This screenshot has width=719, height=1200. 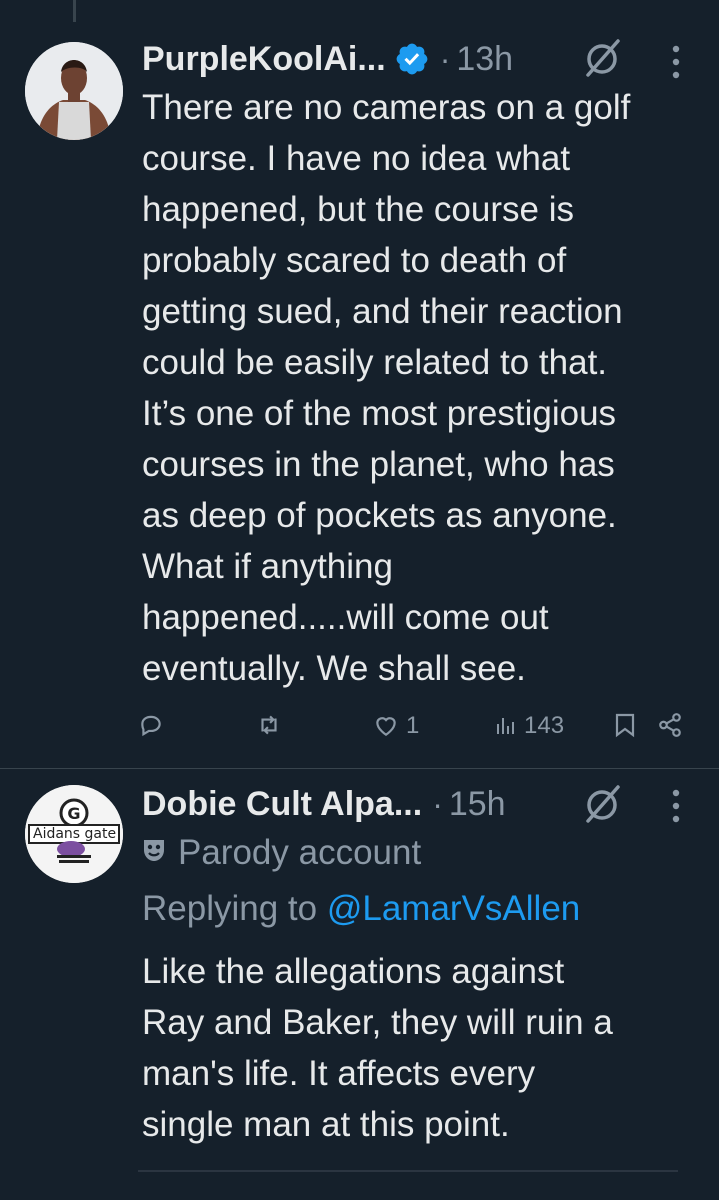 I want to click on tweet-actions-partial, so click(x=359, y=1185).